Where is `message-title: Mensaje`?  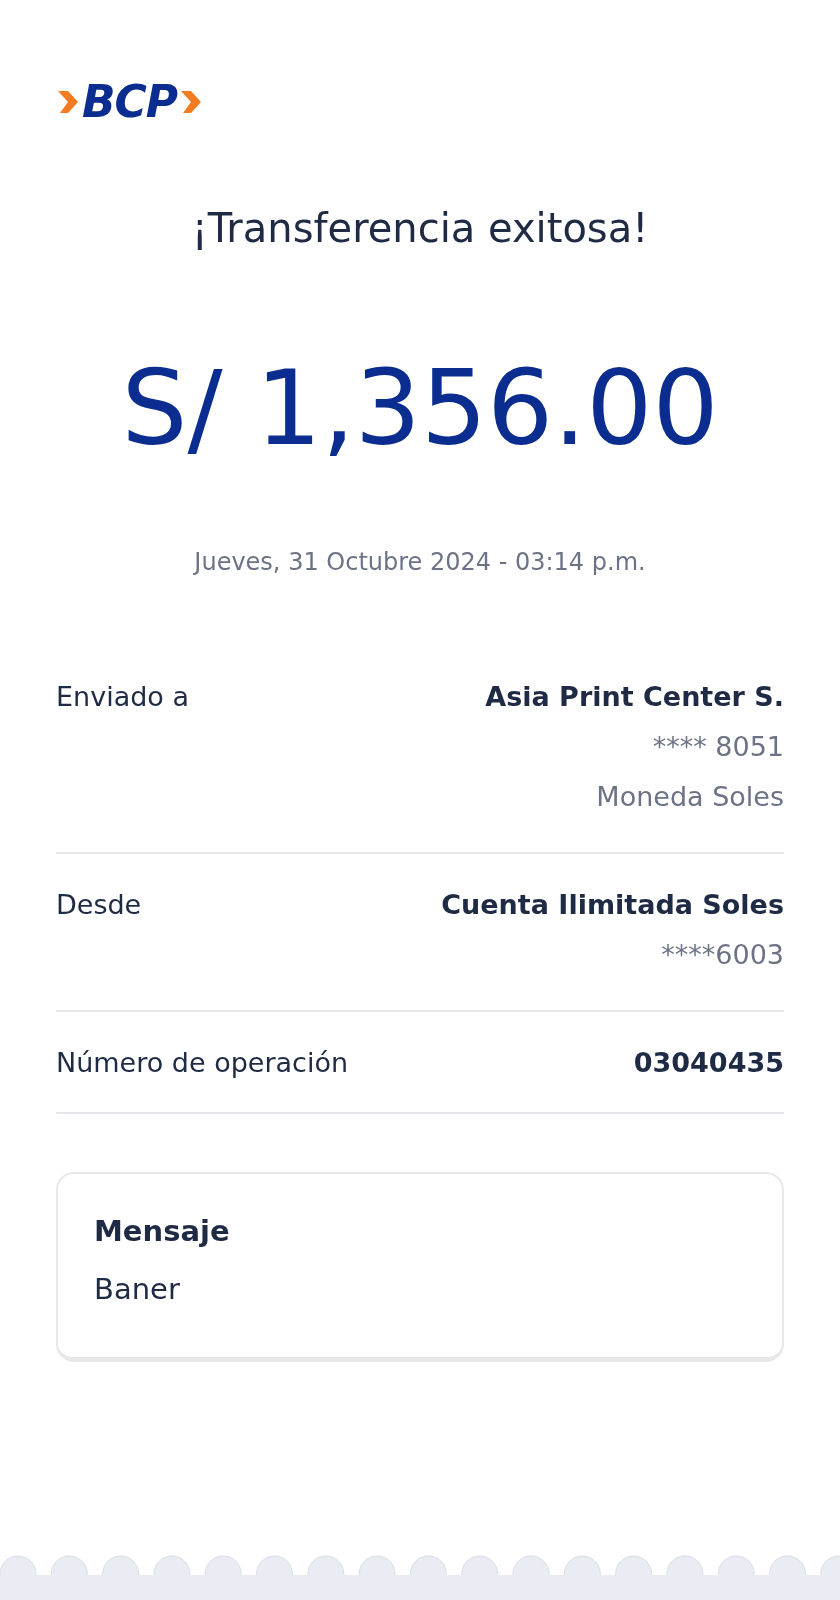 message-title: Mensaje is located at coordinates (162, 1231).